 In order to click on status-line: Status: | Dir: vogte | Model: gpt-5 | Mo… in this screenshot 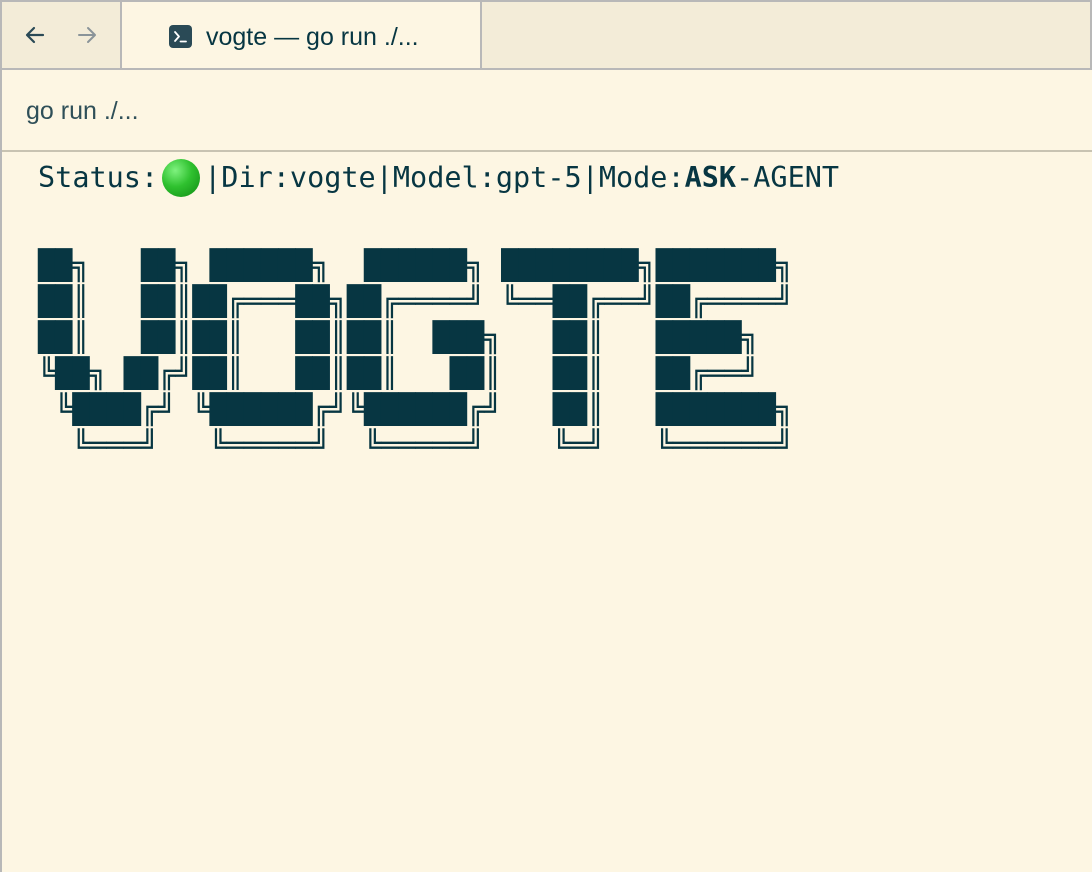, I will do `click(438, 178)`.